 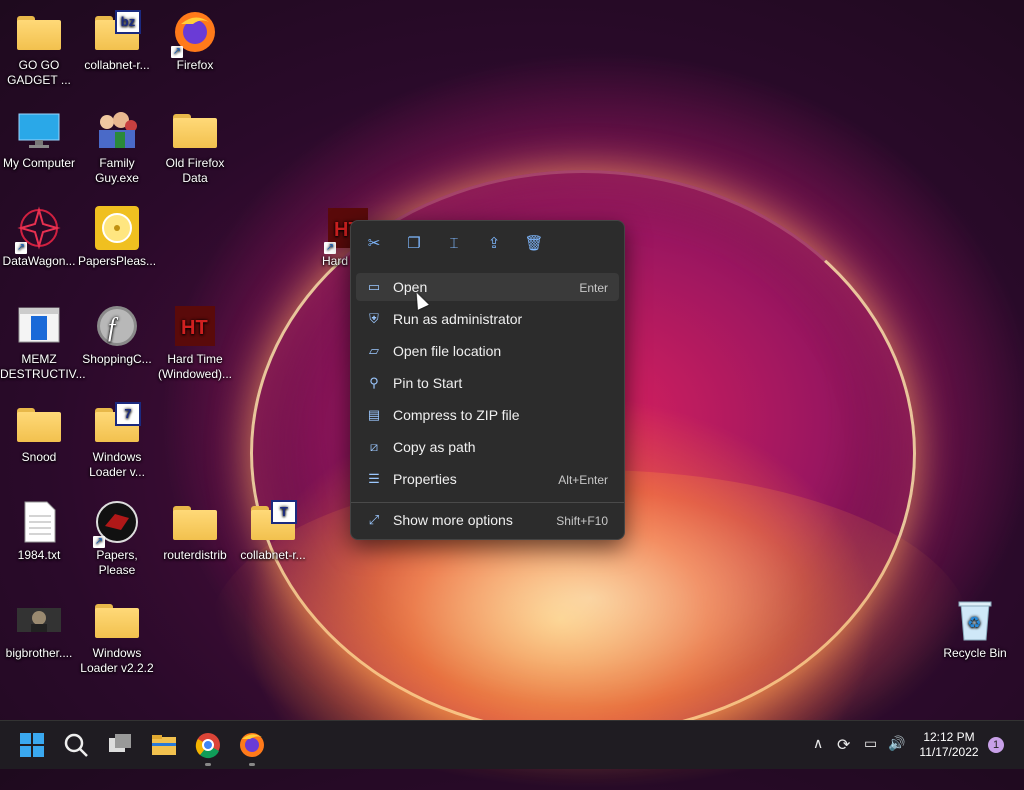 I want to click on properties-icon: ☰, so click(x=374, y=478).